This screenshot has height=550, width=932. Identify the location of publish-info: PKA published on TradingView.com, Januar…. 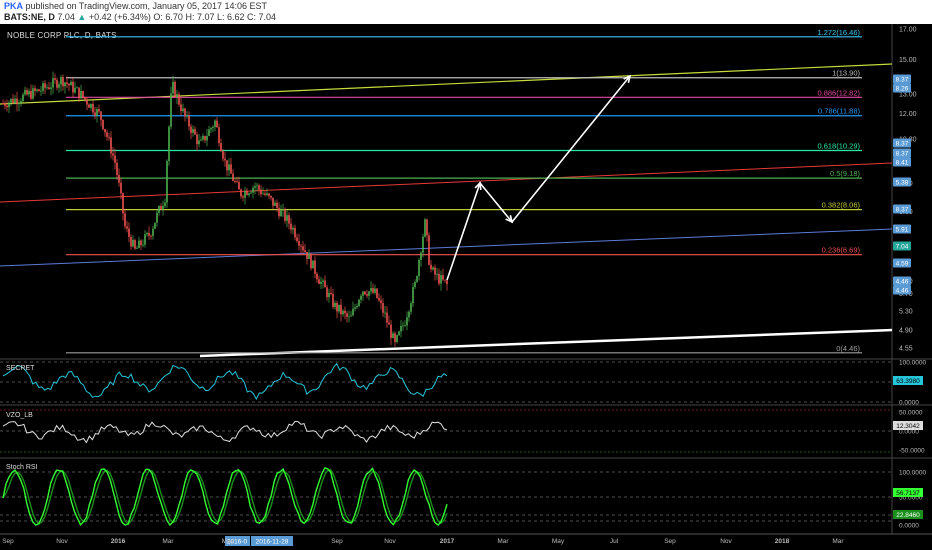
(135, 6).